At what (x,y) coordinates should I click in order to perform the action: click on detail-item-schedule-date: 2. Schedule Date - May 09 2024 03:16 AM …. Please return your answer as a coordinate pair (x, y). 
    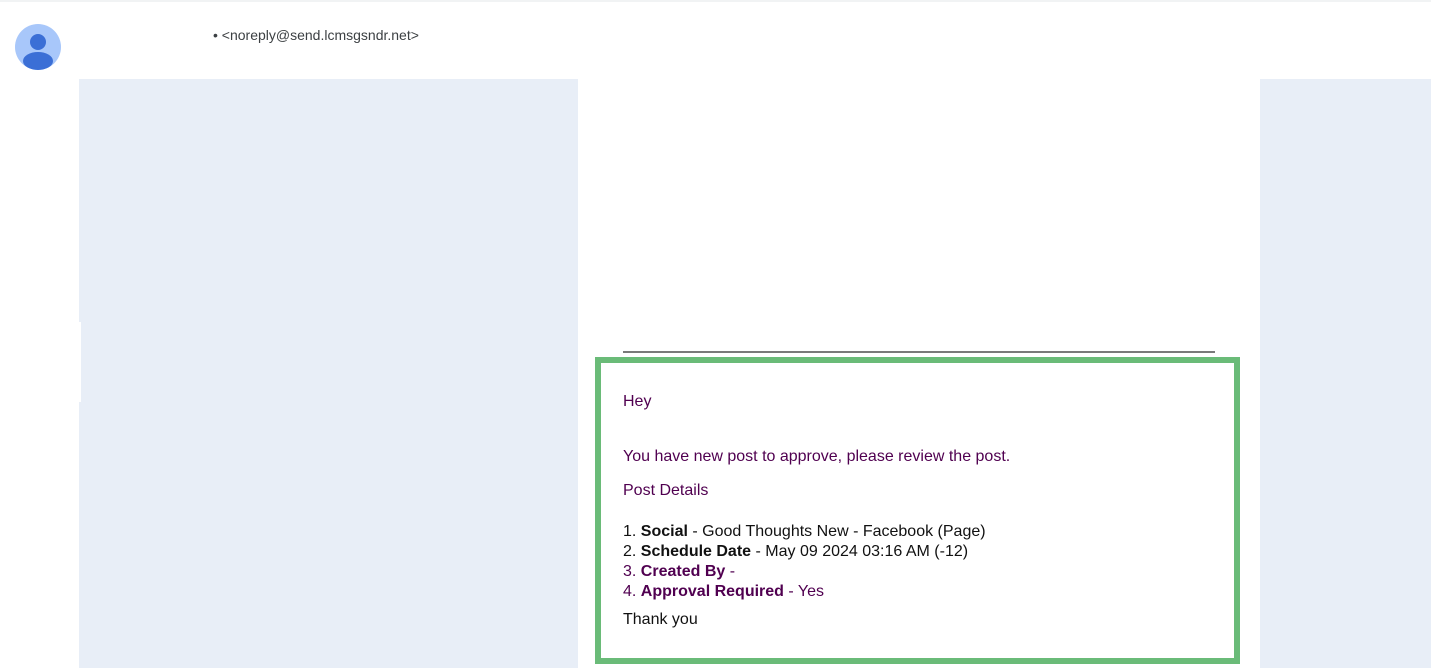
    Looking at the image, I should click on (804, 552).